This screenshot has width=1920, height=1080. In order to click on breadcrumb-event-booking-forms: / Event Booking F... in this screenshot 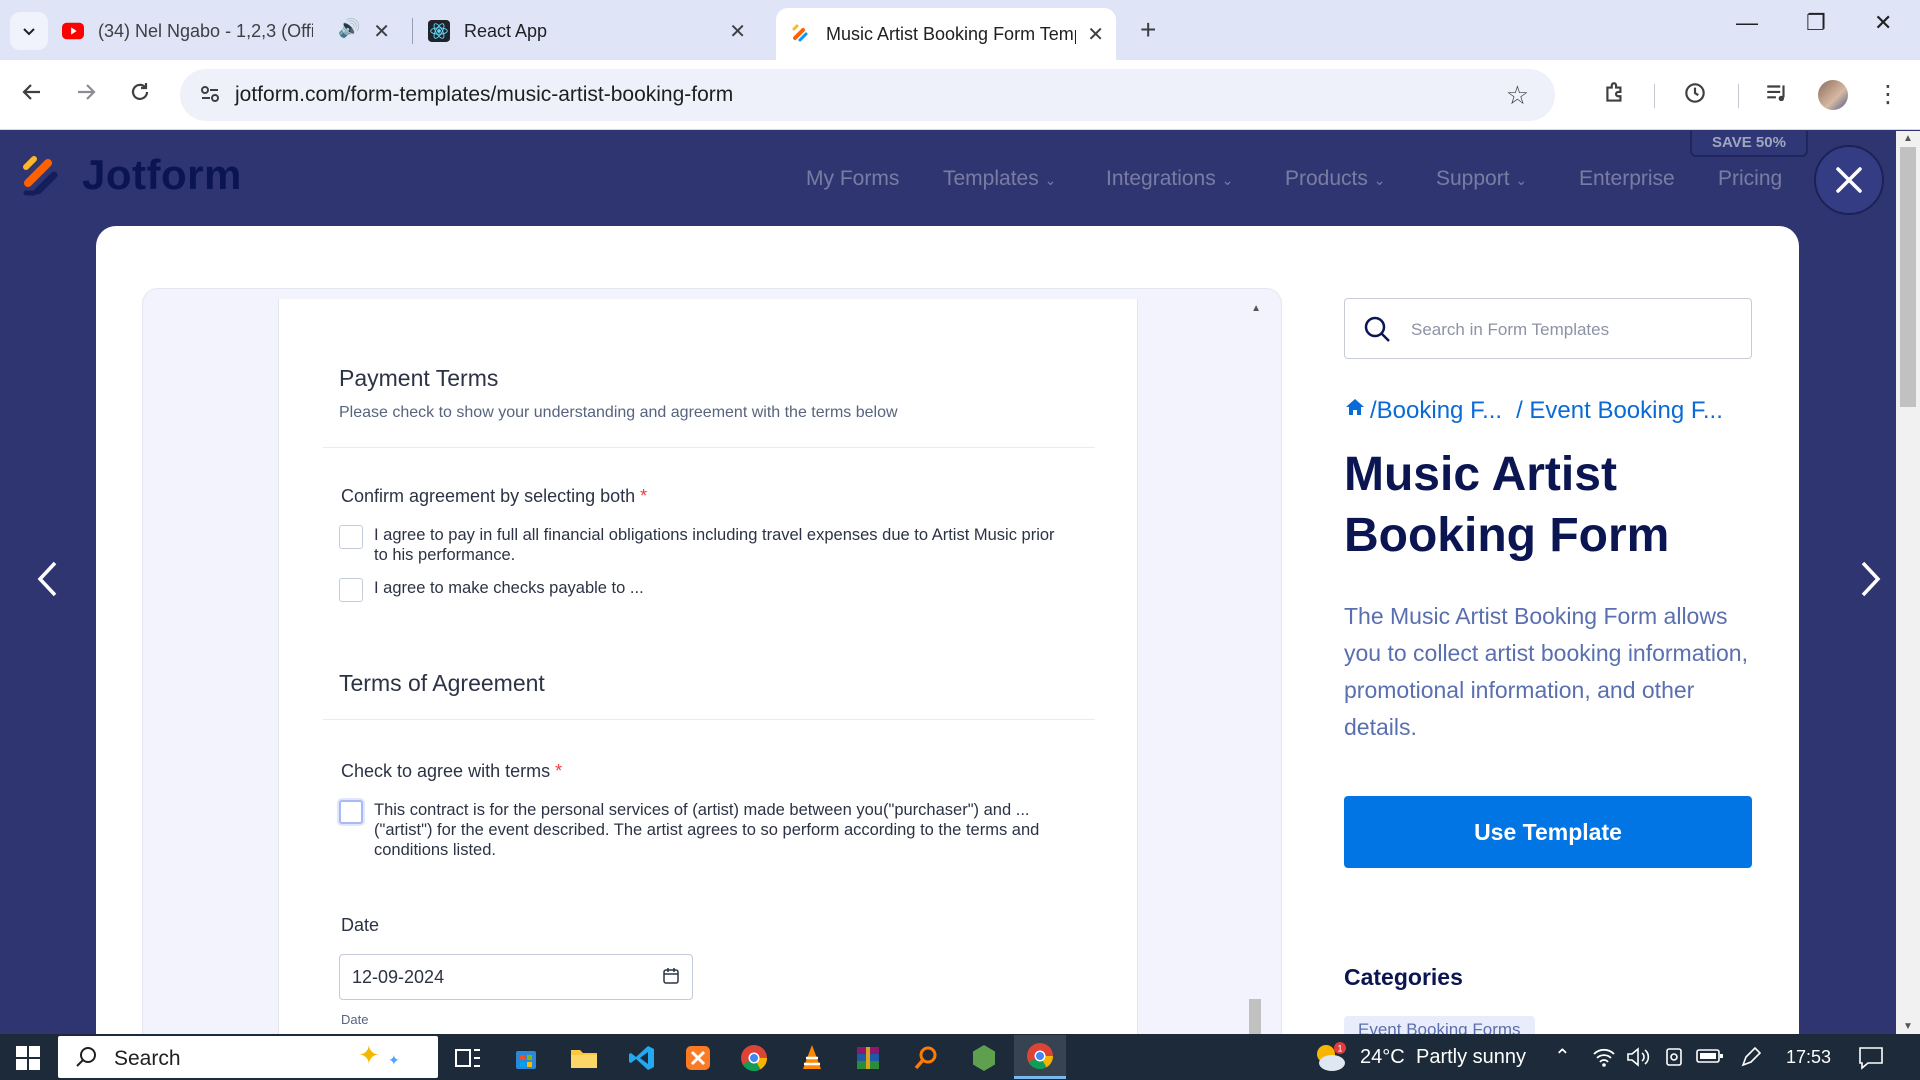, I will do `click(1619, 411)`.